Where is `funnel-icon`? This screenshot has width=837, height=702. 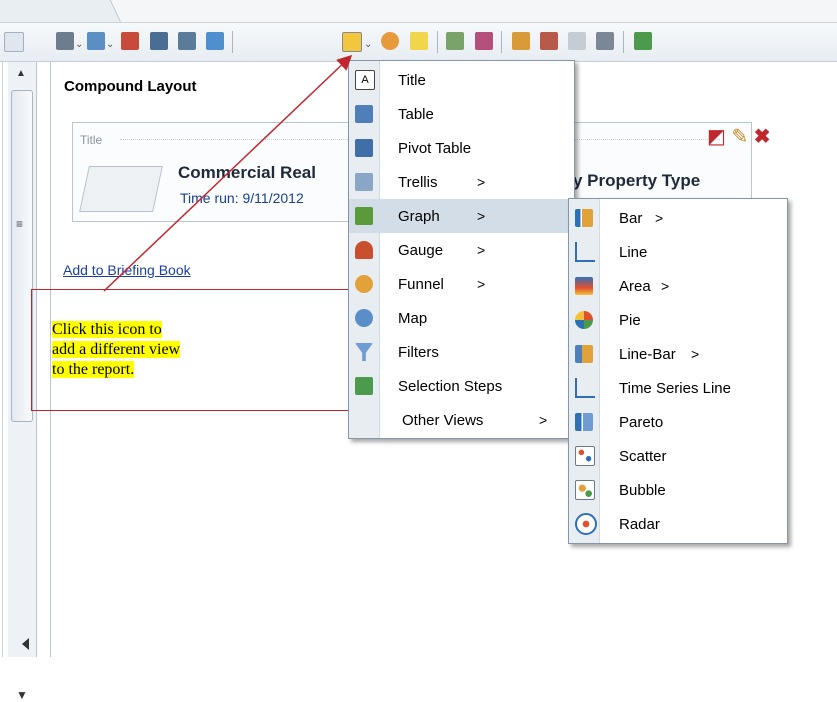 funnel-icon is located at coordinates (364, 284).